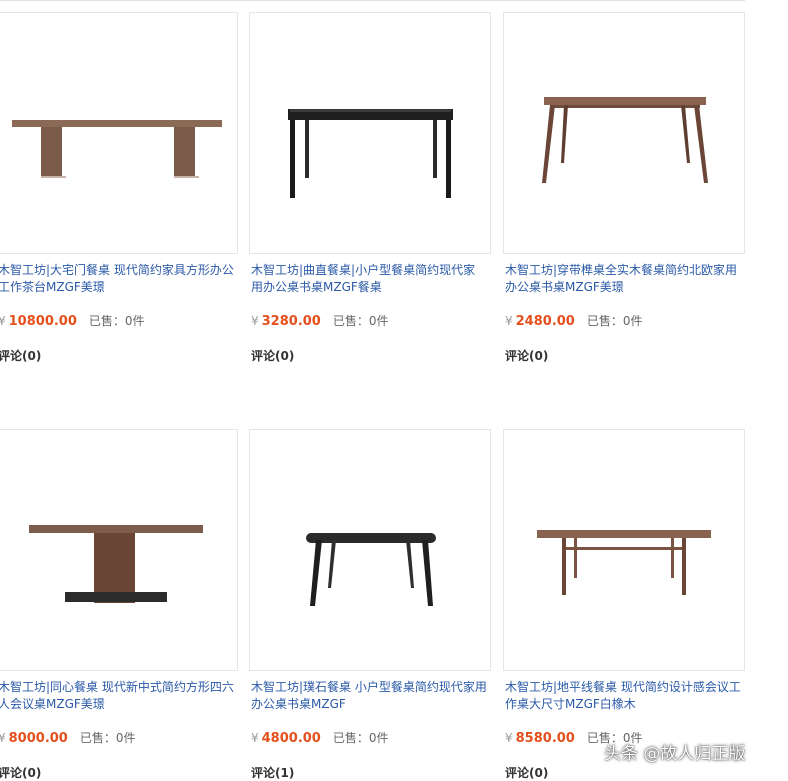 The height and width of the screenshot is (781, 788). What do you see at coordinates (117, 279) in the screenshot?
I see `product-title: 木智工坊|大宅门餐桌 现代简约家具方形办公工作茶台MZGF美璟` at bounding box center [117, 279].